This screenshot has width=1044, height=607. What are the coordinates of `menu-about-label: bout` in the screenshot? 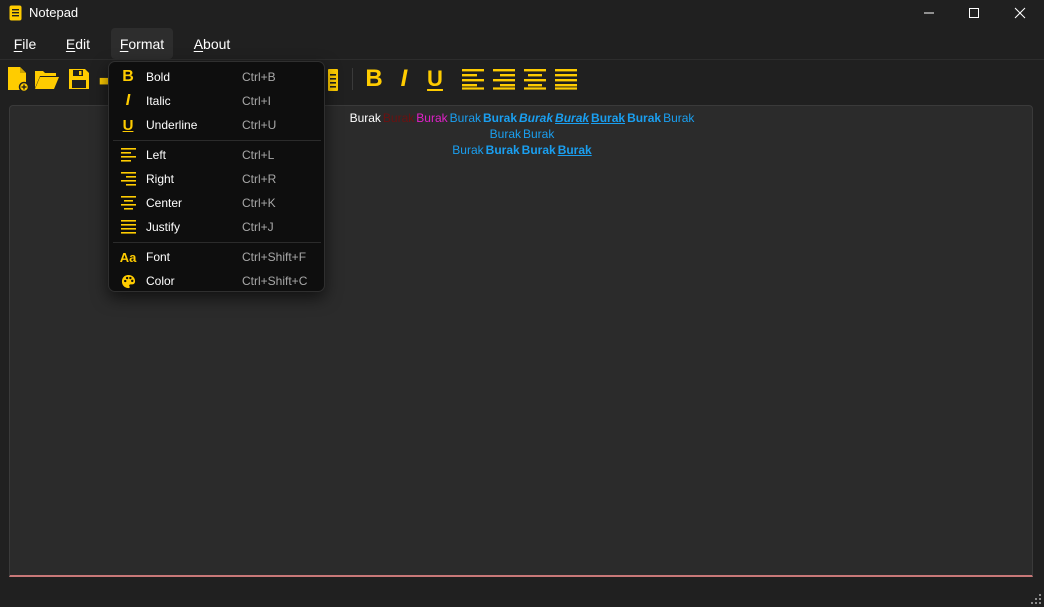 It's located at (217, 43).